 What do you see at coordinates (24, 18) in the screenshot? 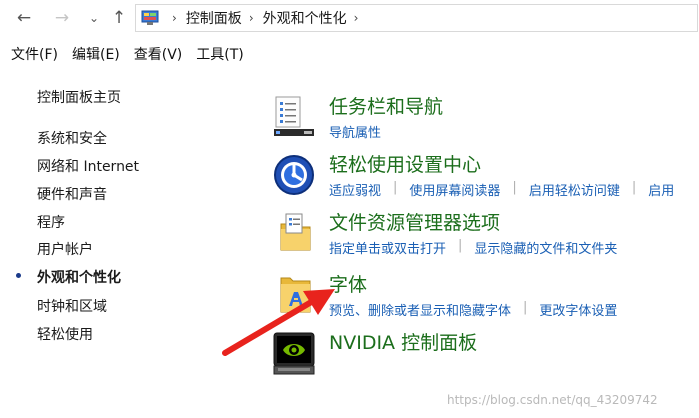
I see `back-arrow-icon: ←` at bounding box center [24, 18].